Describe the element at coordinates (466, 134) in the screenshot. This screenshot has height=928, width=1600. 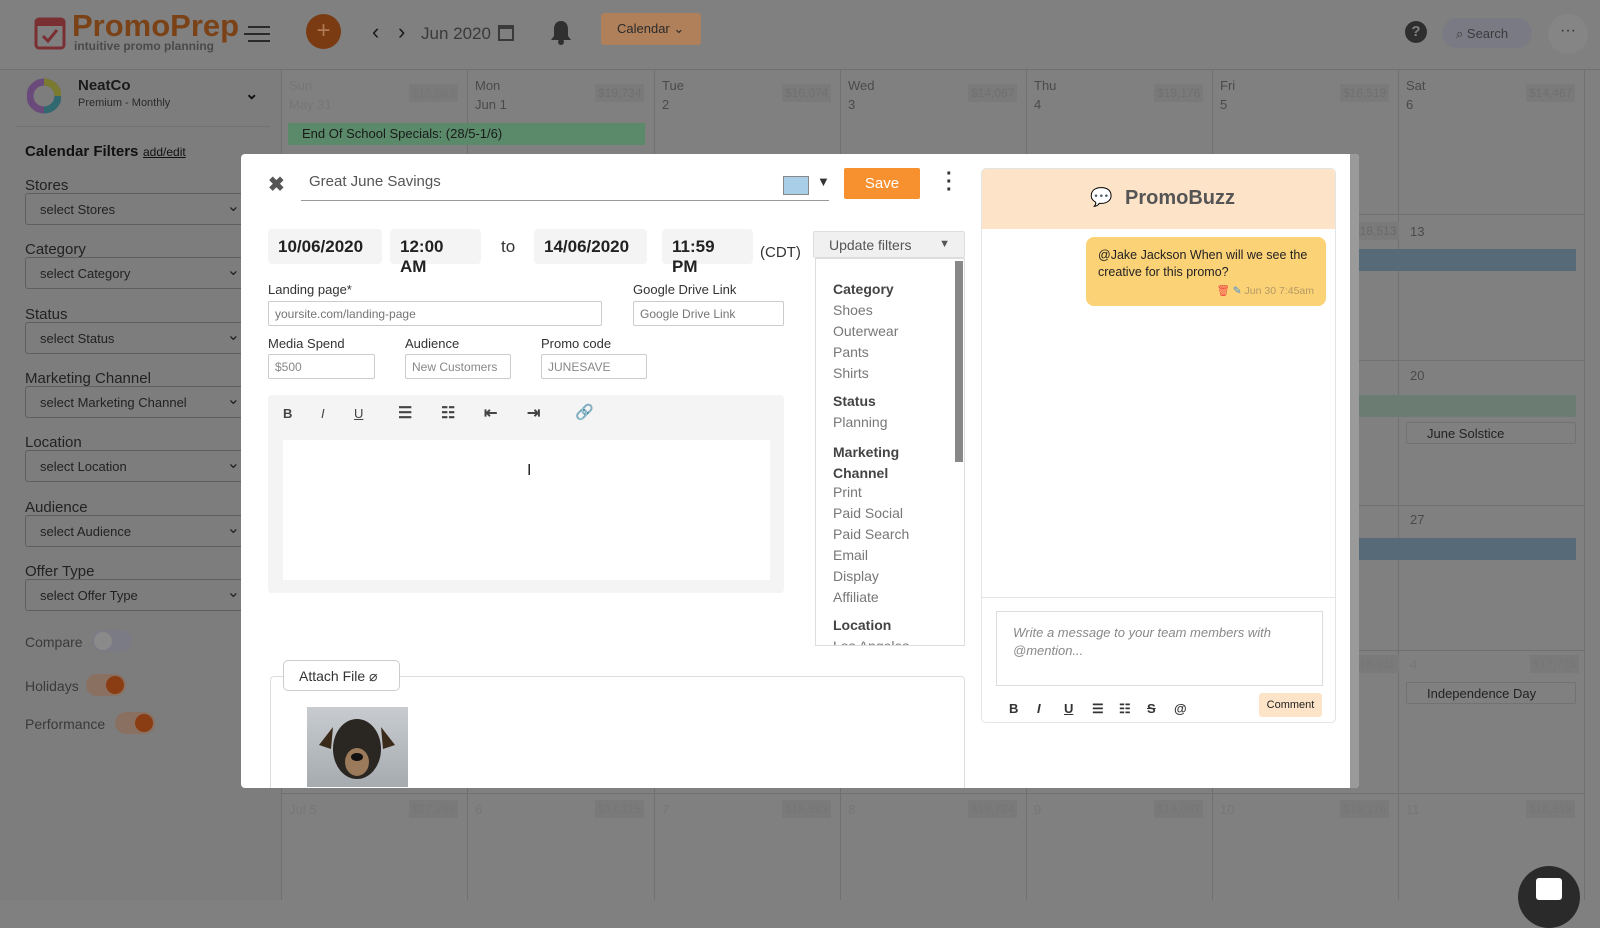
I see `event-end-of-school-specials: End Of School Specials: (28/5-1/6)` at that location.